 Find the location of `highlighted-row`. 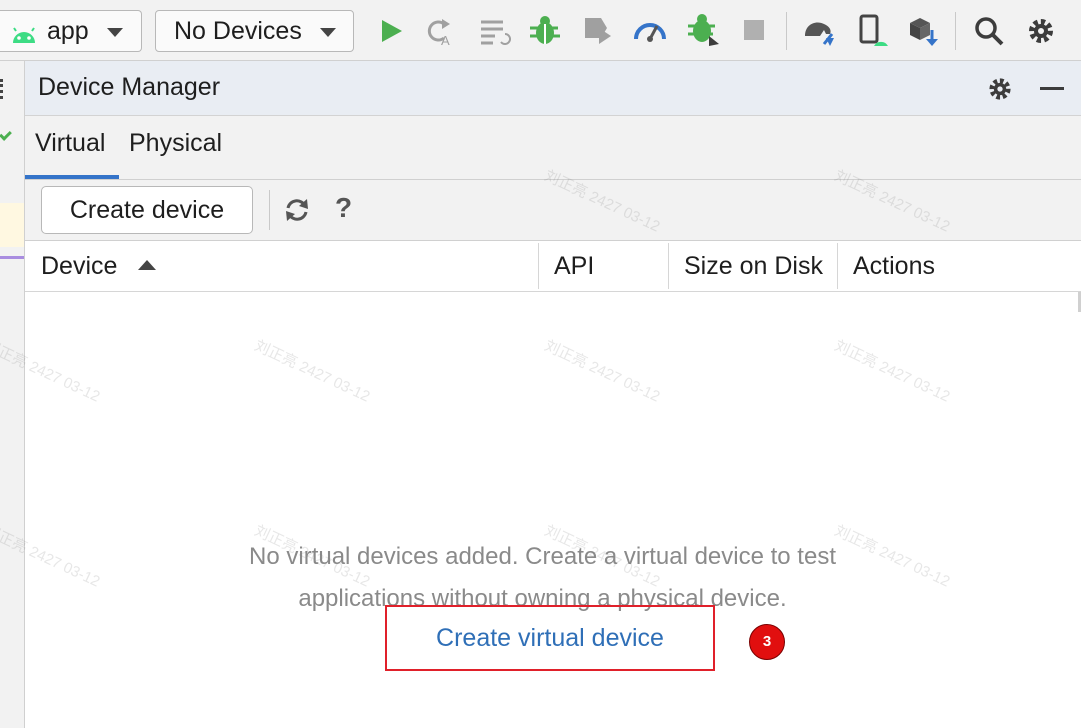

highlighted-row is located at coordinates (12, 225).